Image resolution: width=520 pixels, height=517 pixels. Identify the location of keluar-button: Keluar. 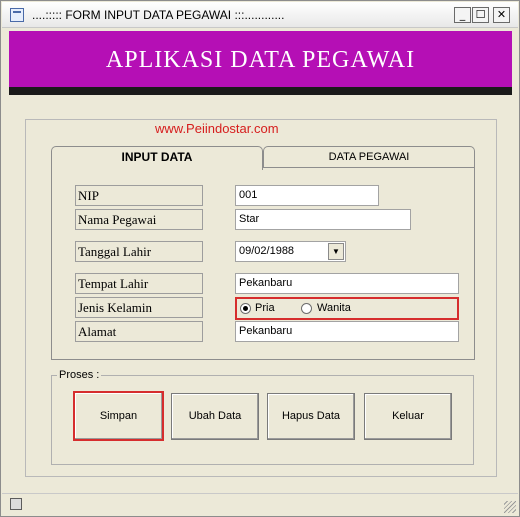
(408, 416).